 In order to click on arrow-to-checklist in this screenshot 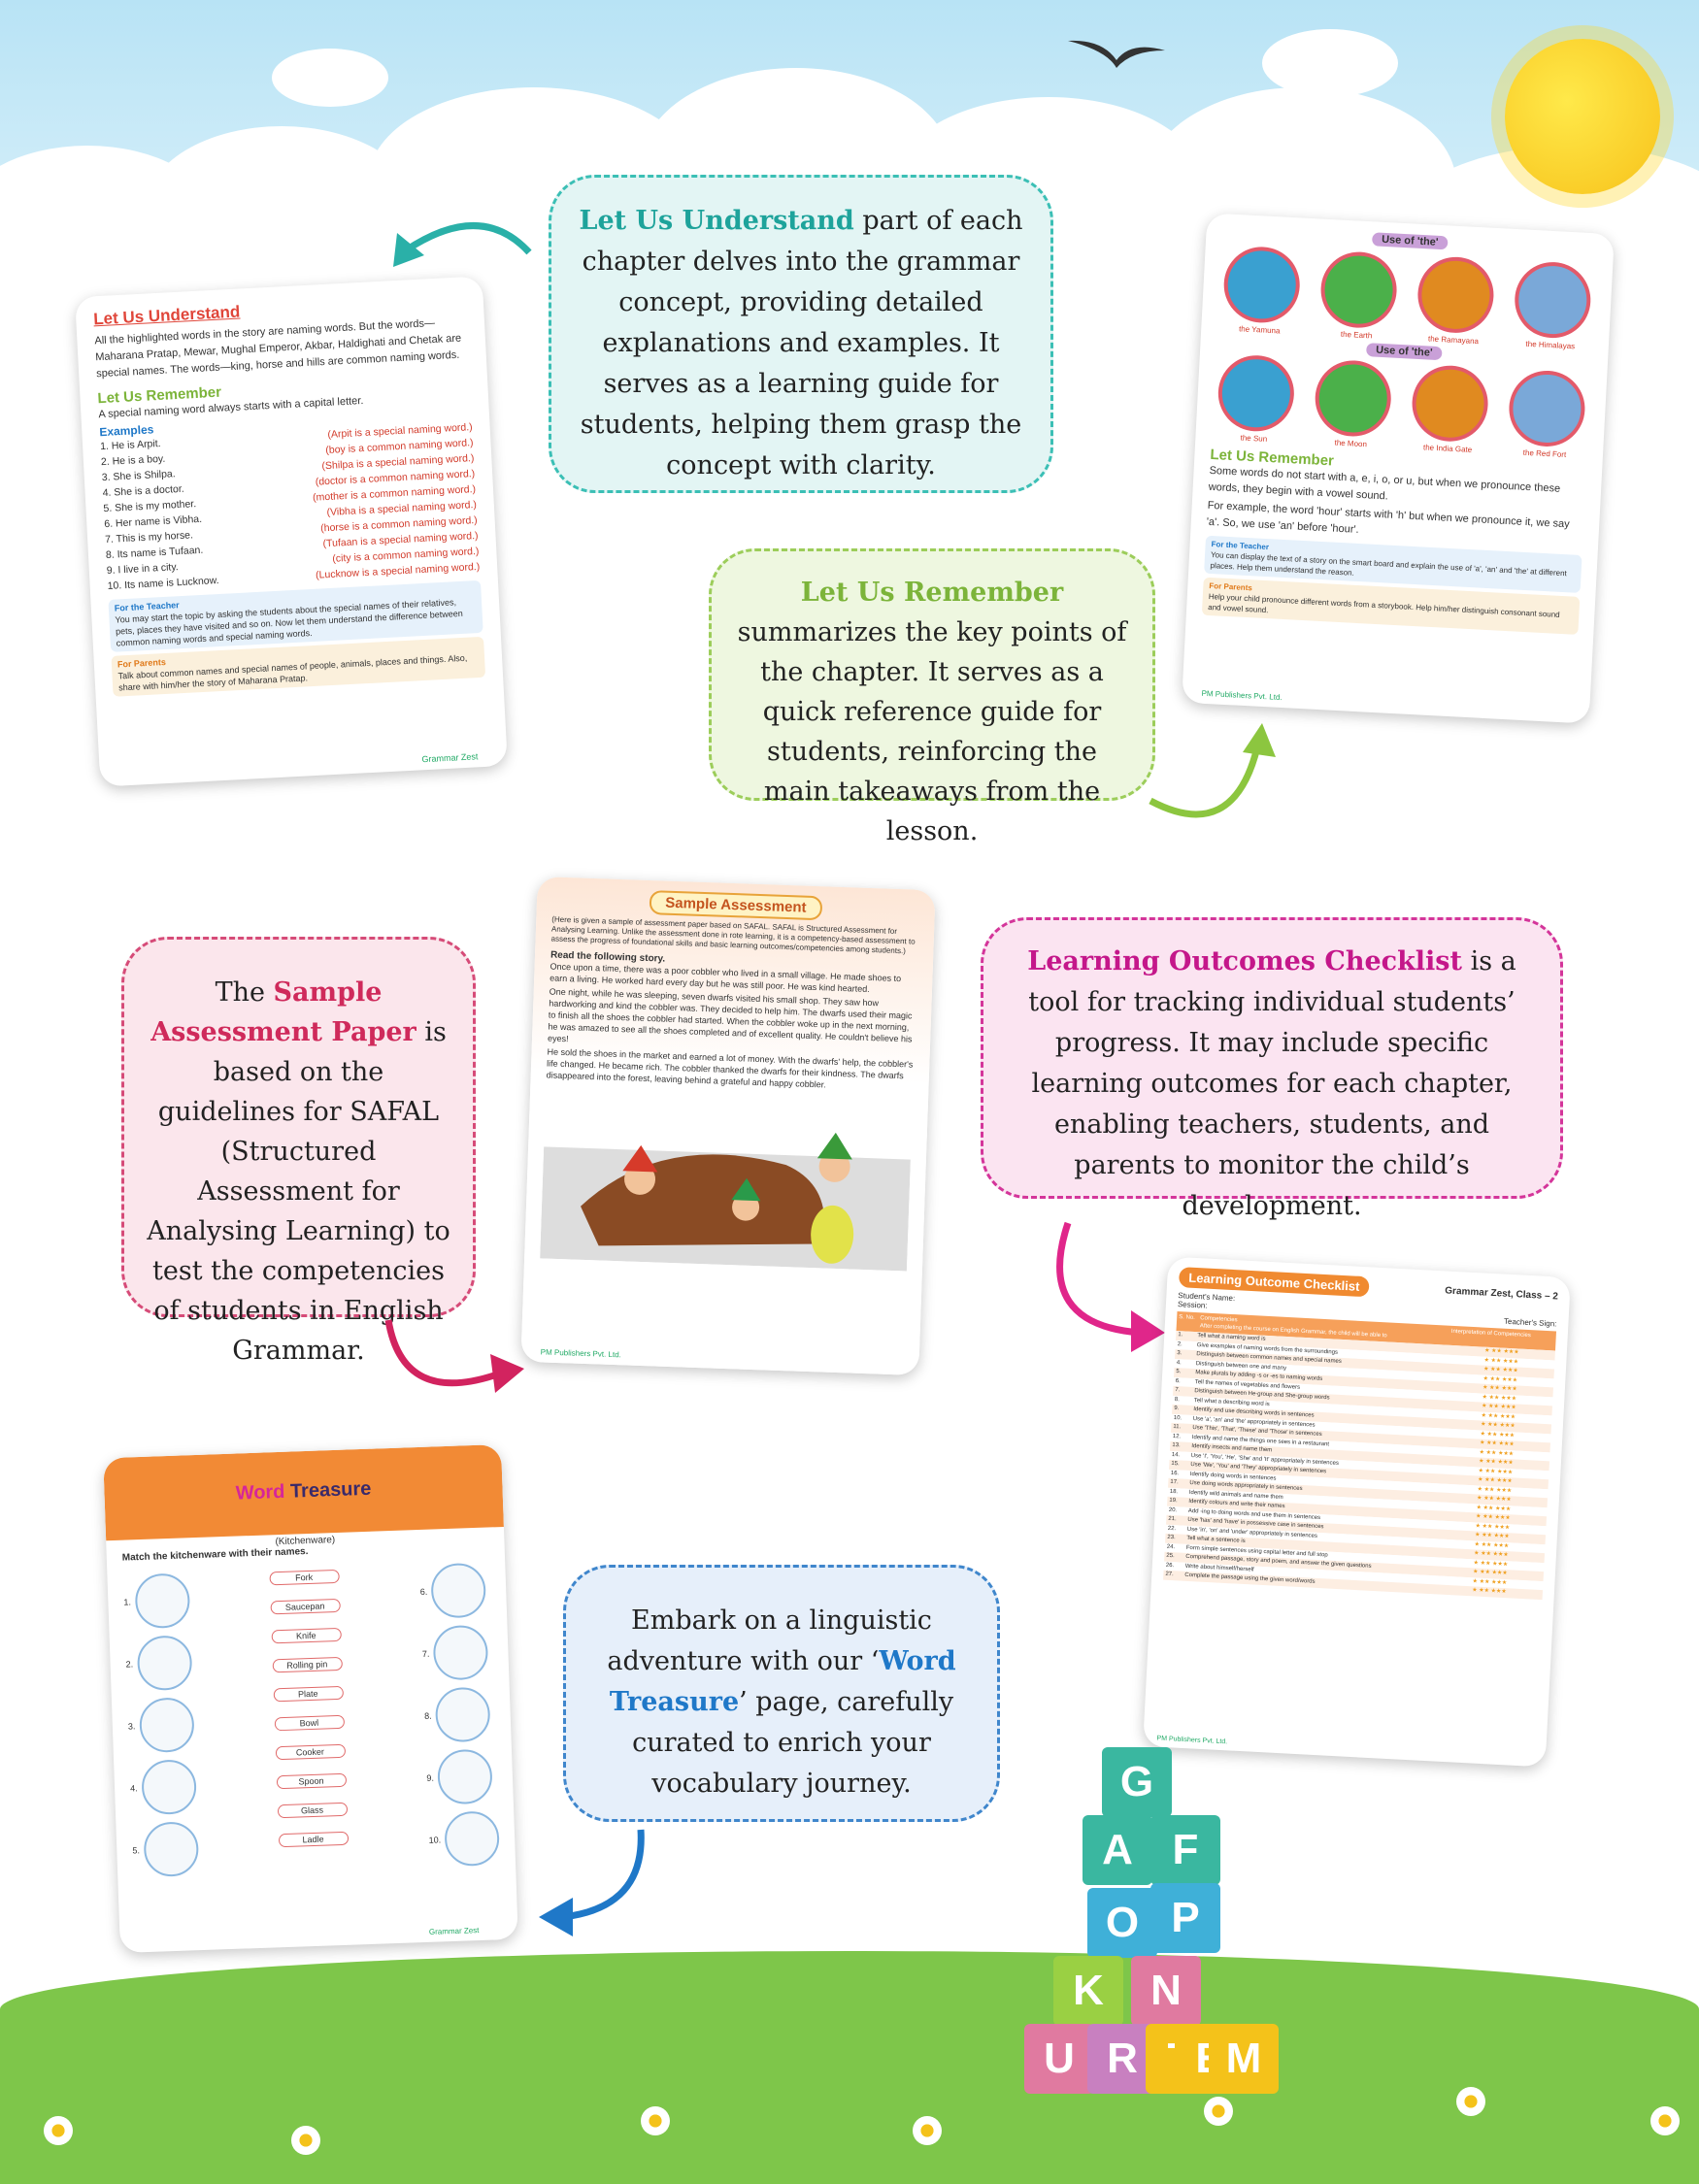, I will do `click(1110, 1286)`.